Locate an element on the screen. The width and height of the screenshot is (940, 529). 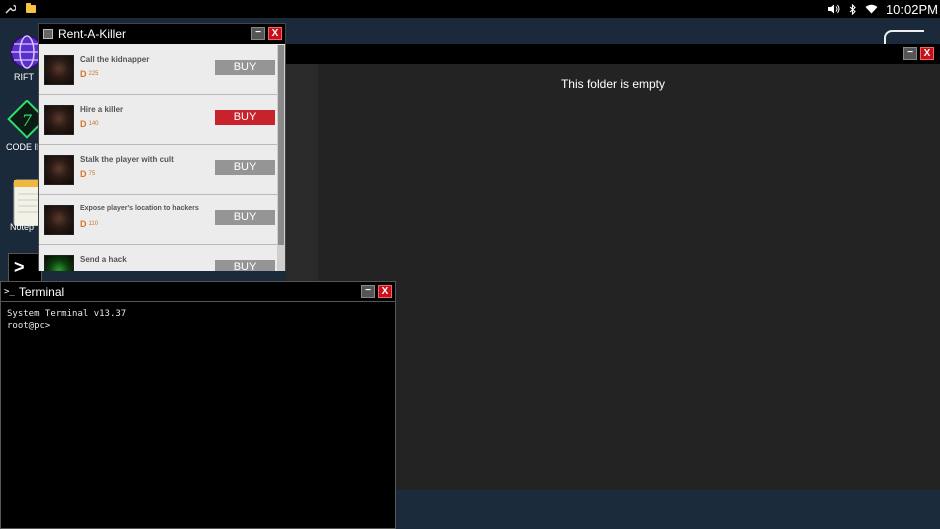
folder-icon is located at coordinates (31, 8).